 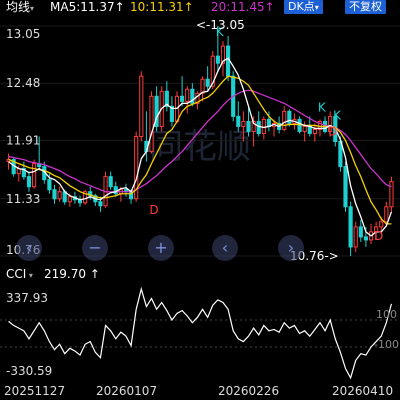 What do you see at coordinates (82, 7) in the screenshot?
I see `ma5-label: MA5:11.37` at bounding box center [82, 7].